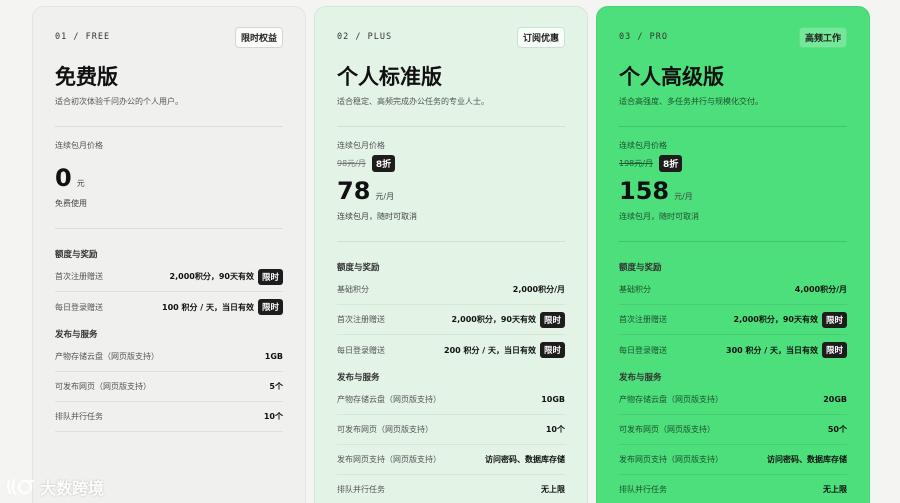  I want to click on price-amount: 0, so click(63, 178).